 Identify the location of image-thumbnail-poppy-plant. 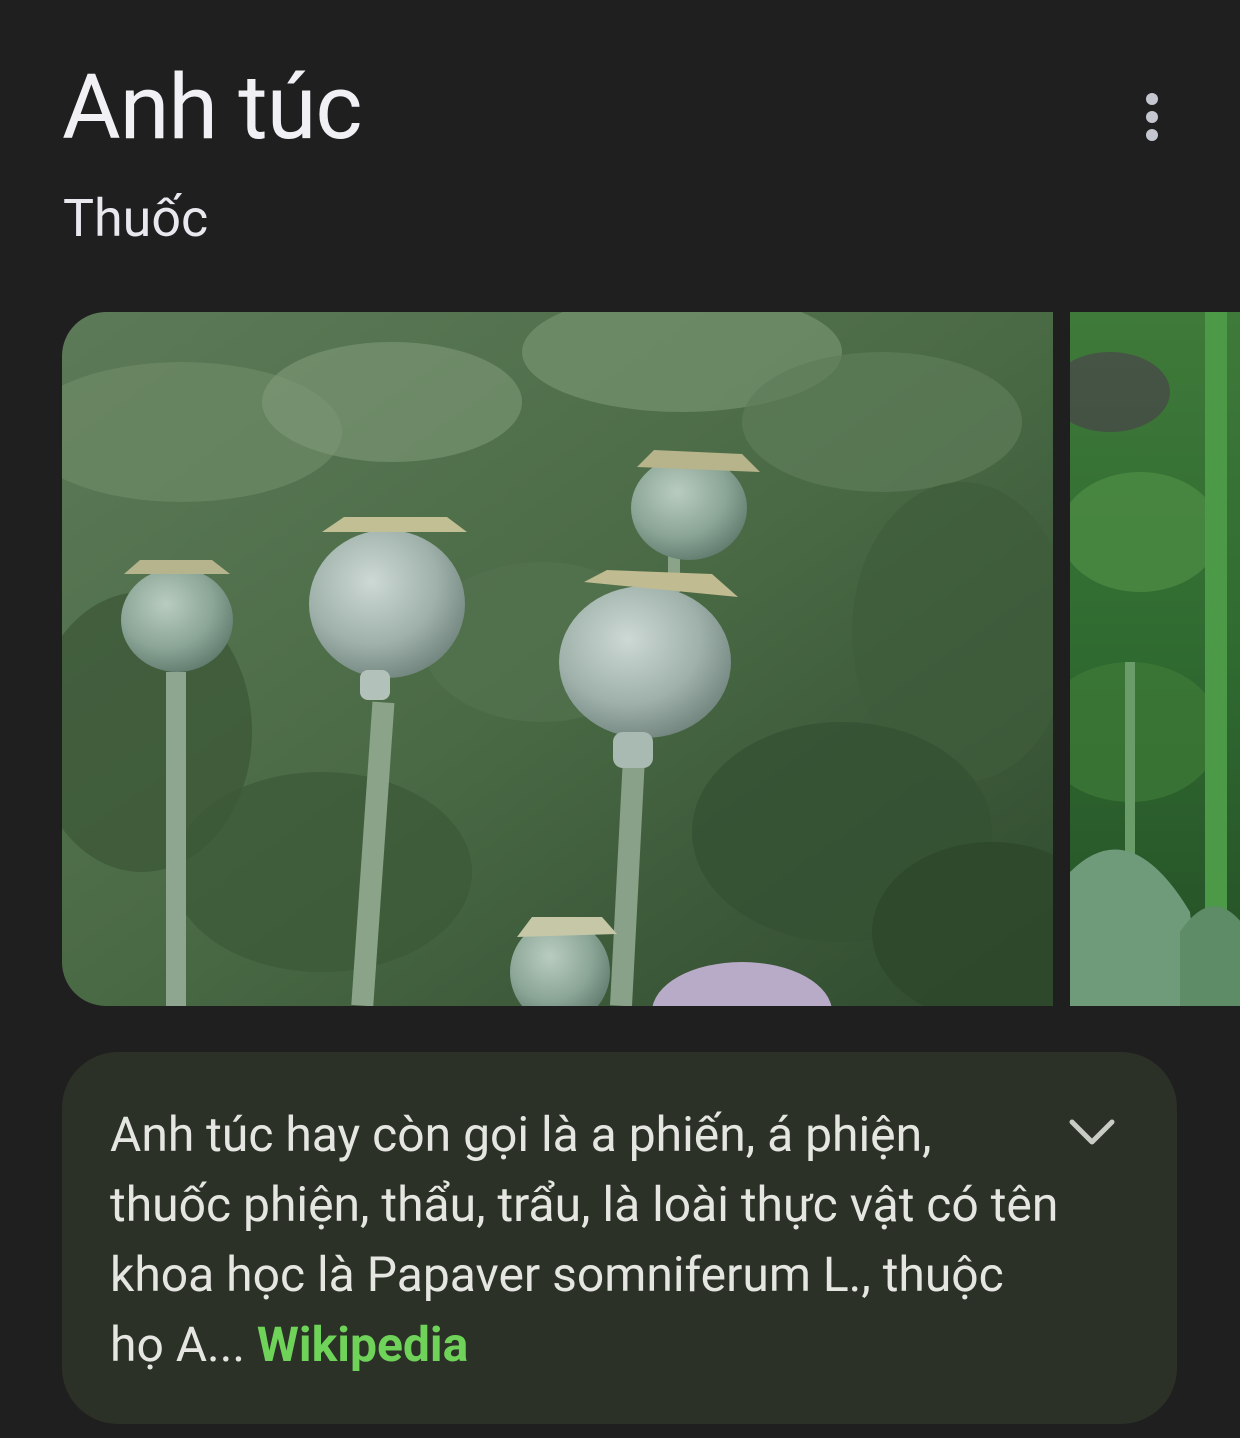
(1155, 659).